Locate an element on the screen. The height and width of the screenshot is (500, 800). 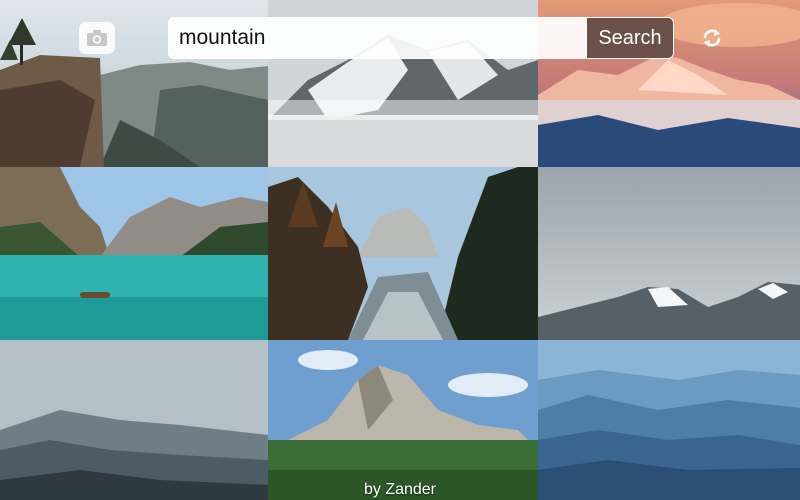
photo-tile-dolomites is located at coordinates (403, 420).